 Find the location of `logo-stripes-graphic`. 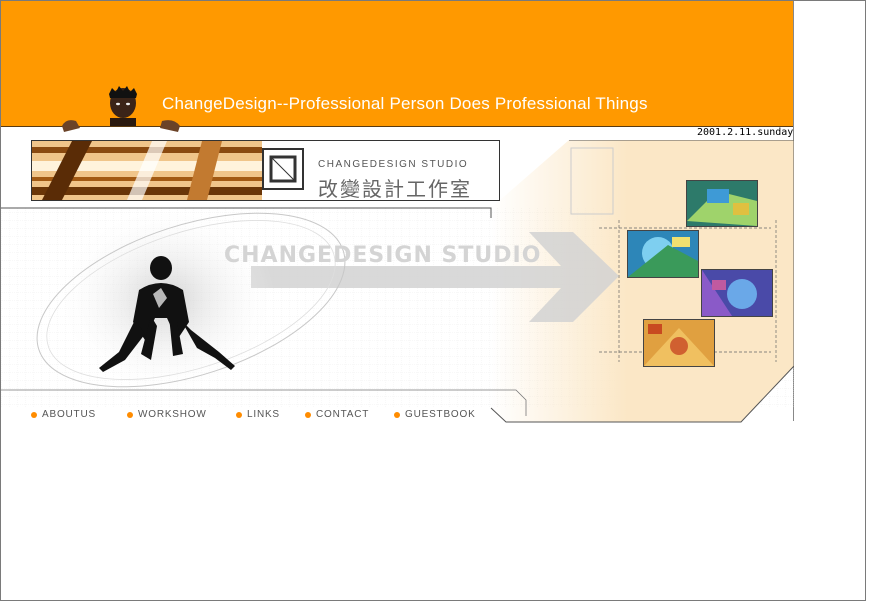

logo-stripes-graphic is located at coordinates (147, 170).